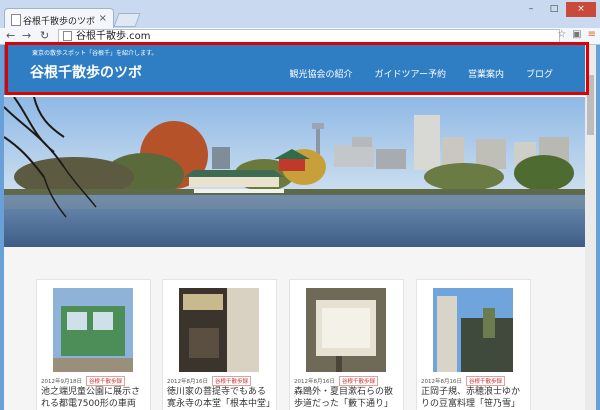  What do you see at coordinates (61, 382) in the screenshot?
I see `post-date: 2012年9月18日` at bounding box center [61, 382].